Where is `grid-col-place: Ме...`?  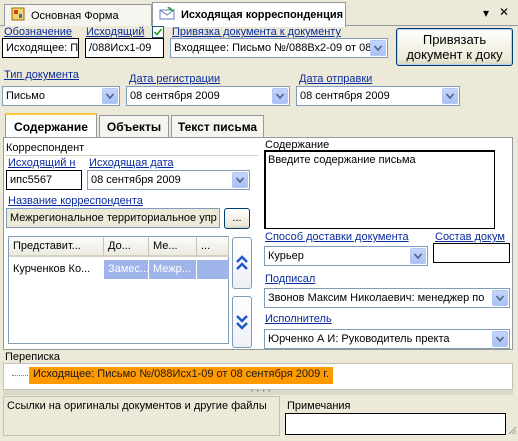 grid-col-place: Ме... is located at coordinates (173, 247).